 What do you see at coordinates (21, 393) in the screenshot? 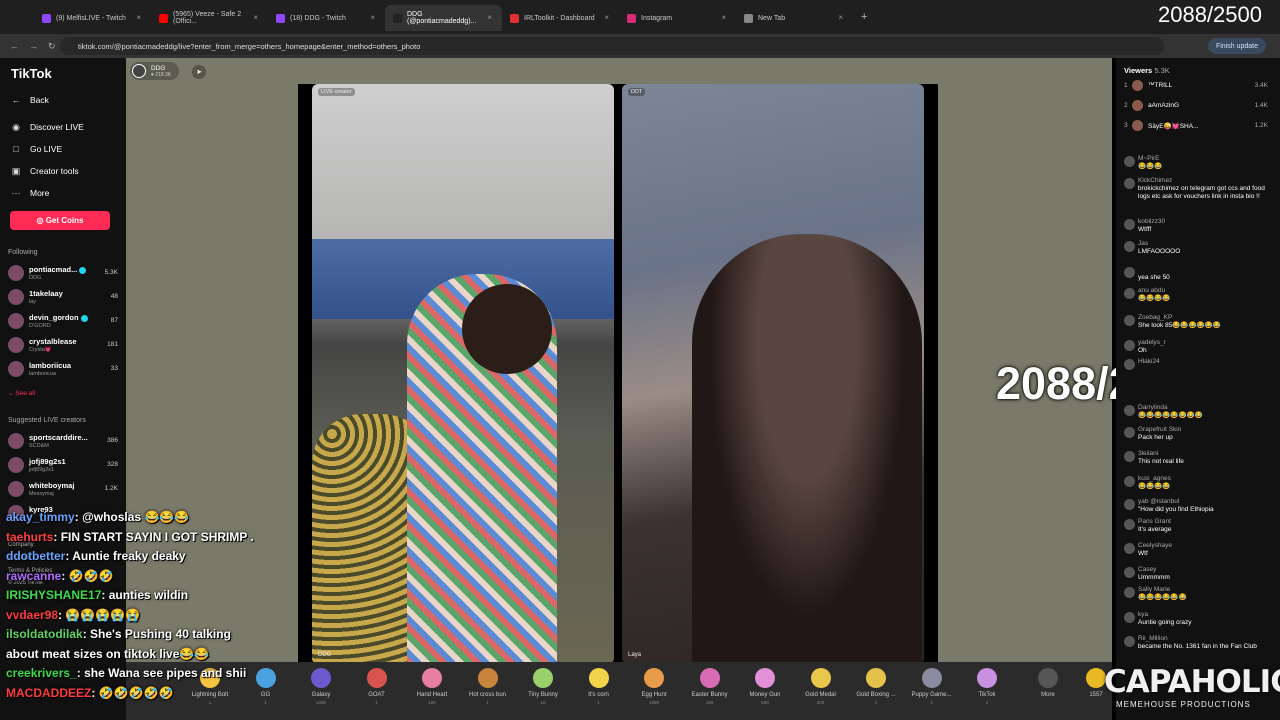
I see `see-all-link: ⌄ See all` at bounding box center [21, 393].